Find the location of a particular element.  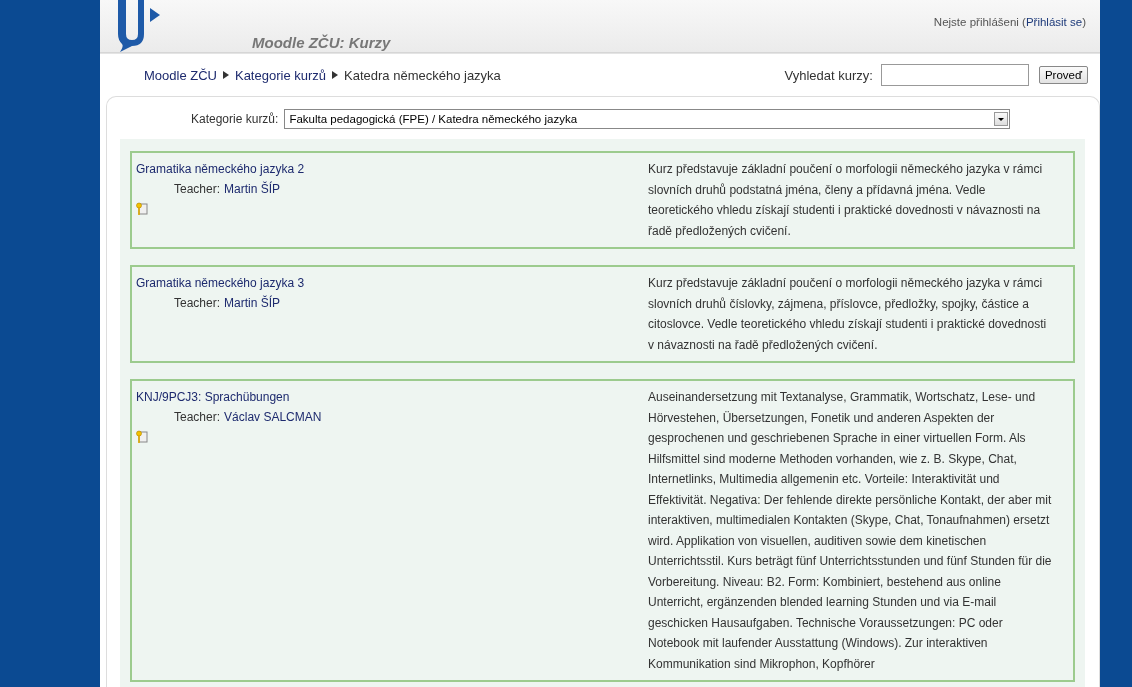

course-summary: Kurz představuje základní poučení o morfologii německého jazyka v rámci slovních druhů číslovky, zájmena, příslovce, předložky, spojky, částice a citoslovce. Vedle teoretického vhledu získají studenti i praktické dovednosti v návaznosti na řadě předložených cvičení. is located at coordinates (848, 314).